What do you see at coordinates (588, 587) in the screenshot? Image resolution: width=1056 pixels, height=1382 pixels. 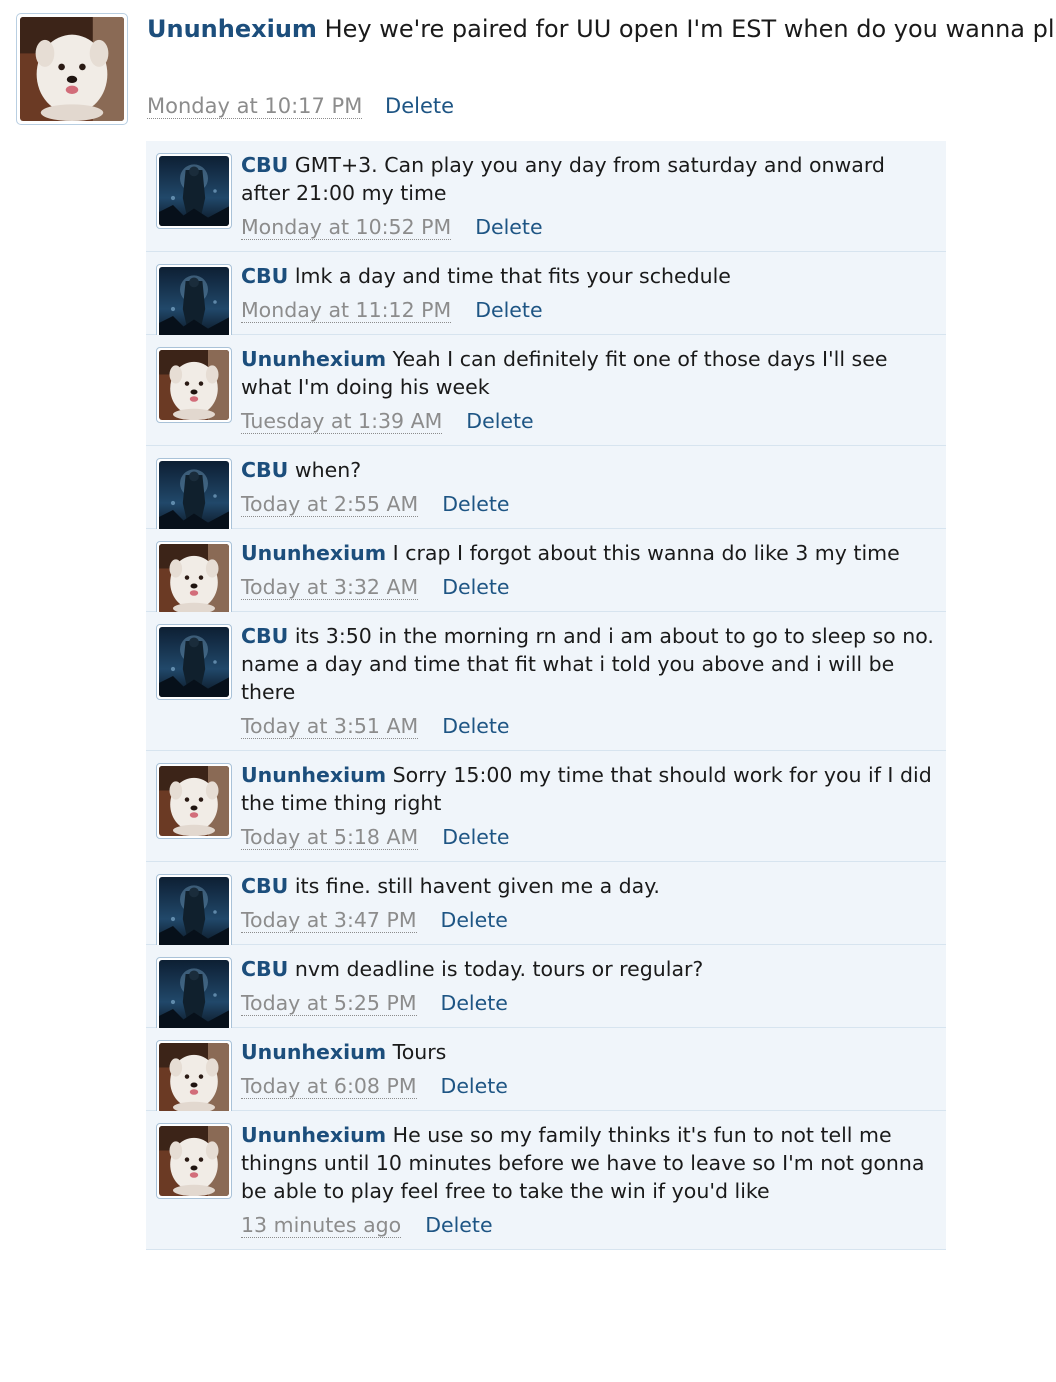 I see `comment-meta: Today at 3:32 AM Delete` at bounding box center [588, 587].